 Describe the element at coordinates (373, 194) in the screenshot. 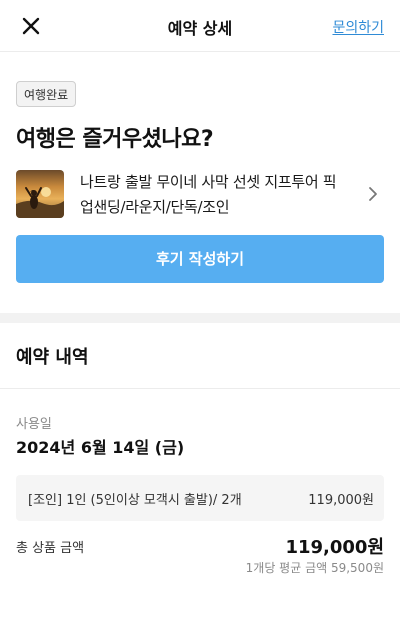

I see `chevron-right-icon` at that location.